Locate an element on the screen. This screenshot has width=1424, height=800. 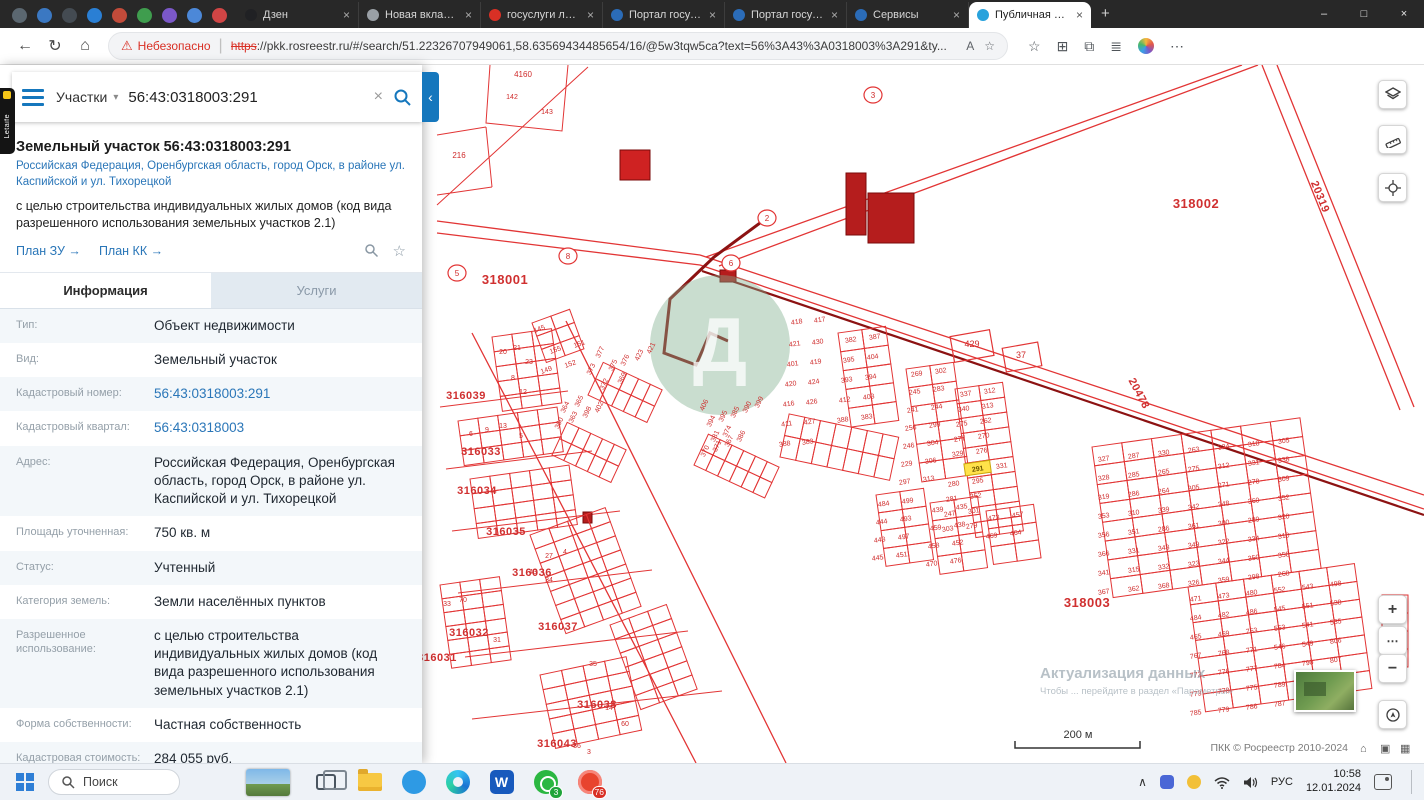
read-aloud-icon: A is located at coordinates (970, 46).